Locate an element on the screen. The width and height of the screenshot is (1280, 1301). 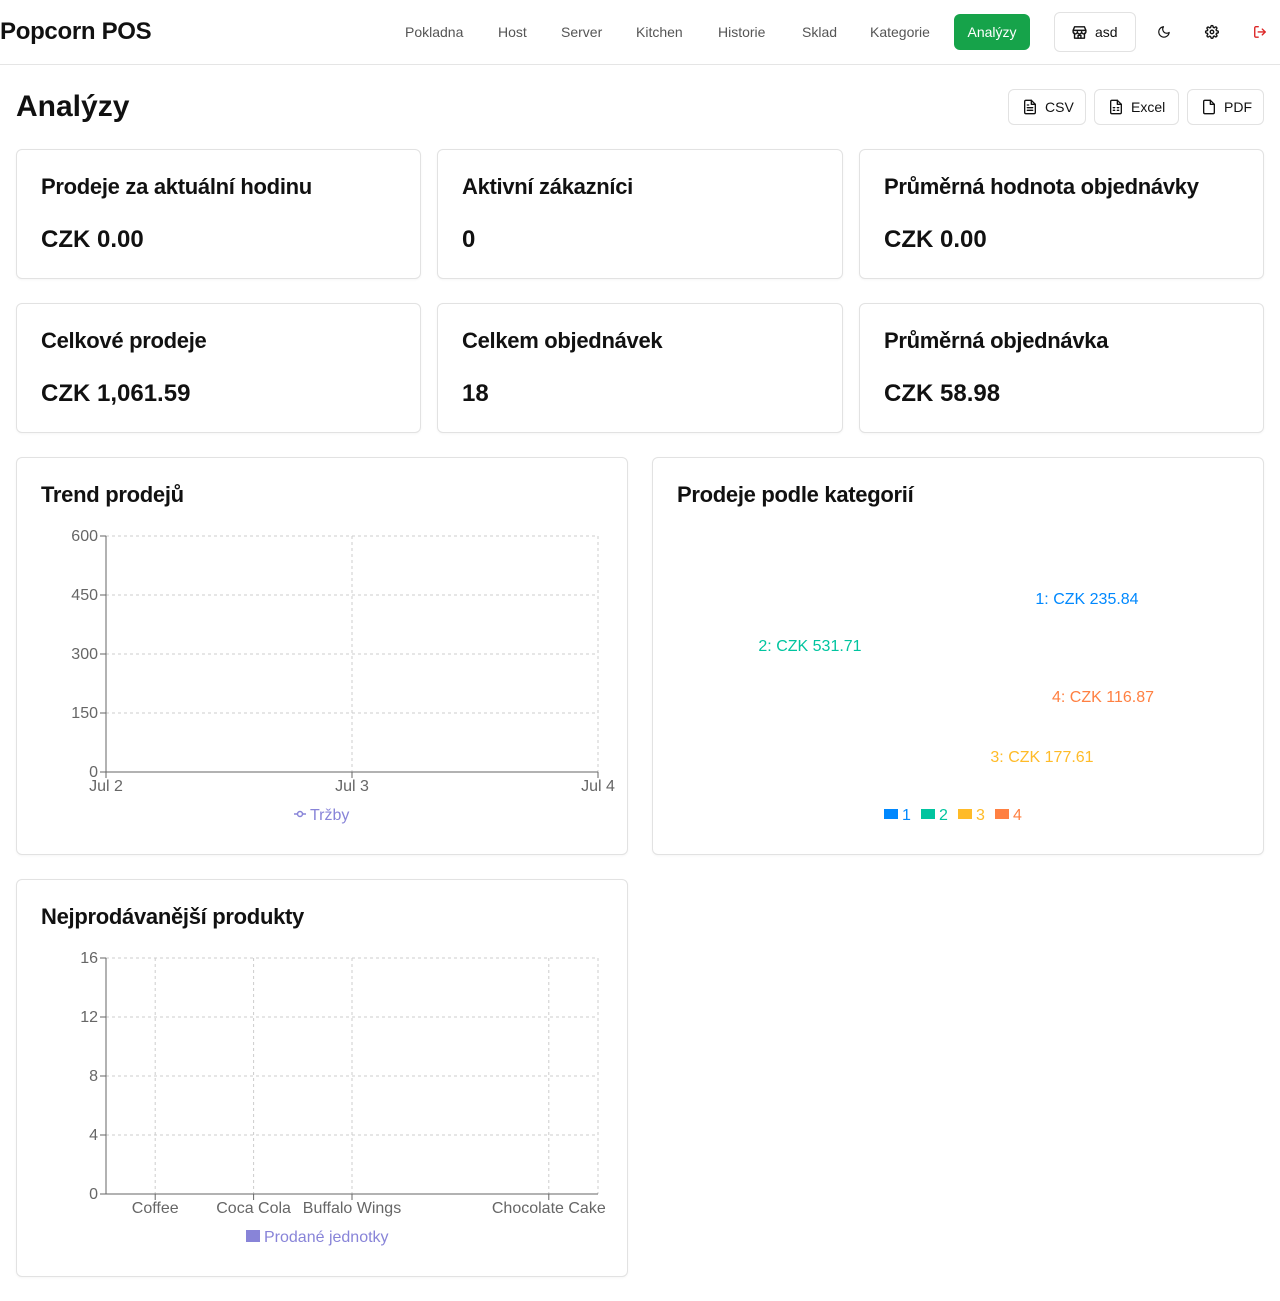
legend-label: Prodané jednotky is located at coordinates (326, 1237).